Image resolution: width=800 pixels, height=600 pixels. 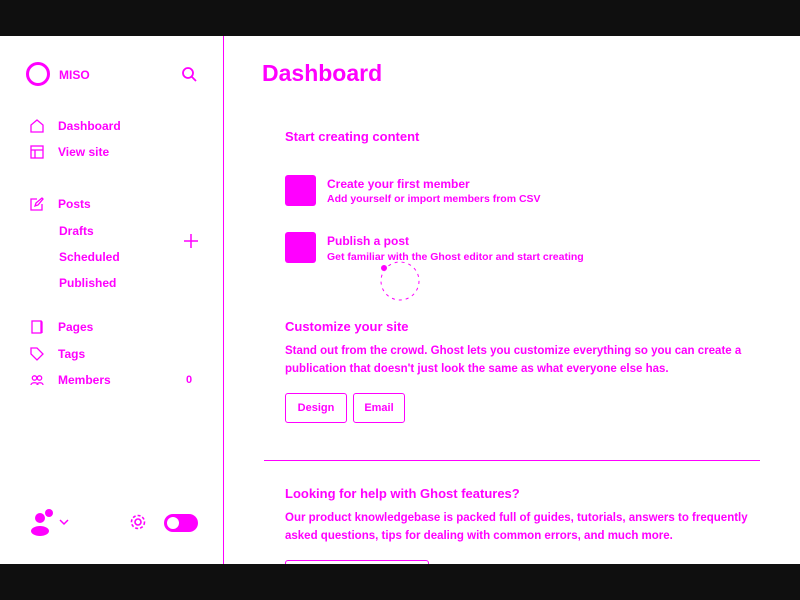 What do you see at coordinates (42, 522) in the screenshot?
I see `user-avatar-icon` at bounding box center [42, 522].